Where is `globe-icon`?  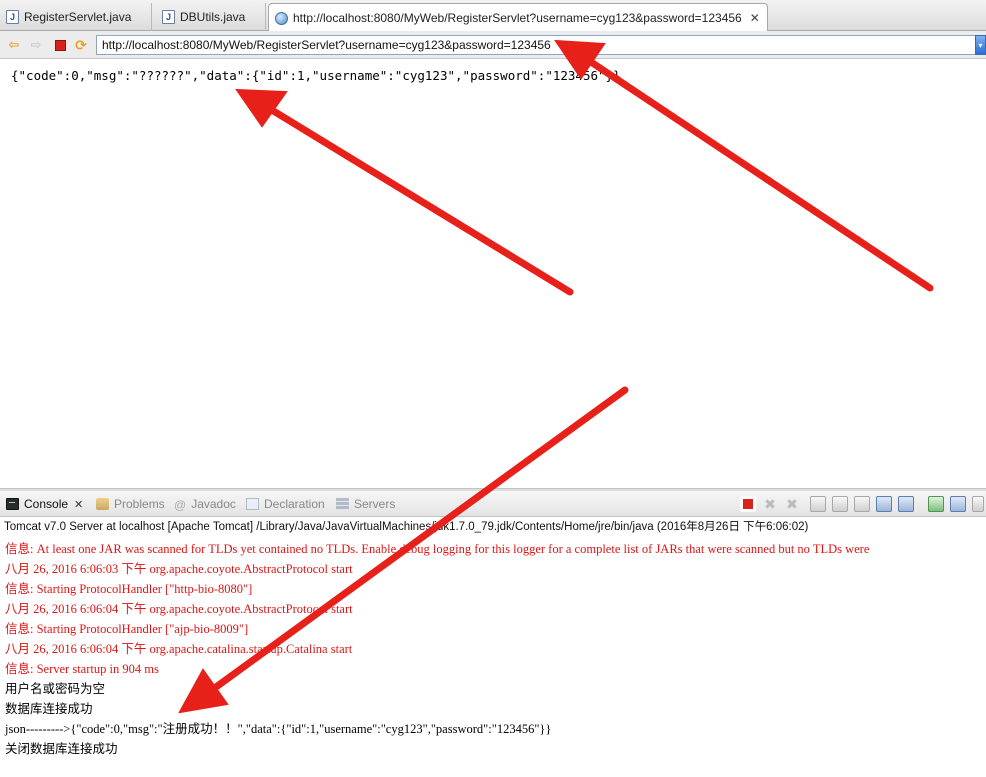 globe-icon is located at coordinates (281, 18).